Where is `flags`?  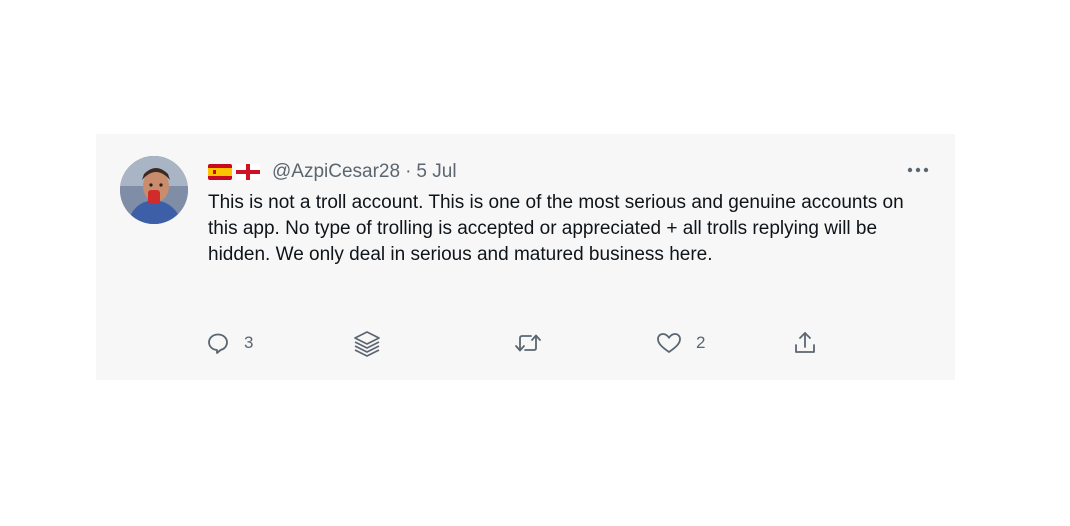 flags is located at coordinates (236, 172).